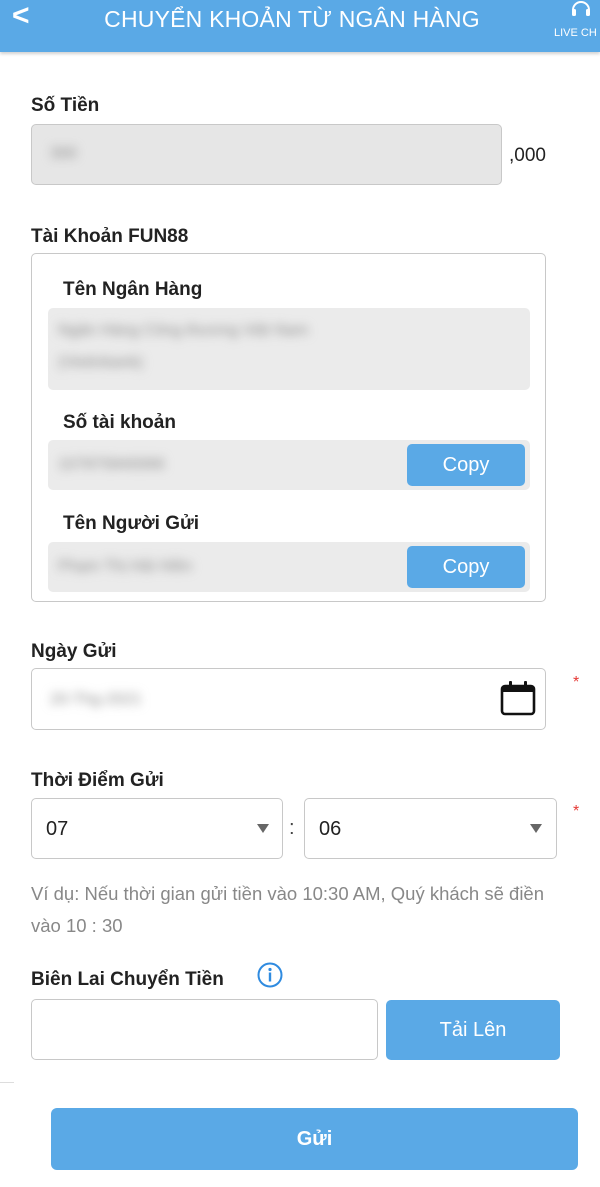  What do you see at coordinates (133, 289) in the screenshot?
I see `bank-name-label: Tên Ngân Hàng` at bounding box center [133, 289].